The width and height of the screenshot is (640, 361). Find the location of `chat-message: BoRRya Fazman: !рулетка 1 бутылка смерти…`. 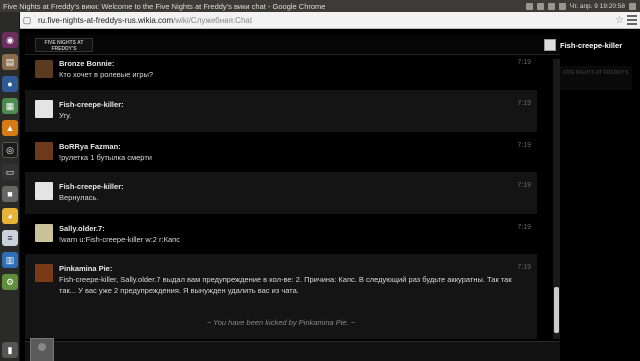

chat-message: BoRRya Fazman: !рулетка 1 бутылка смерти… is located at coordinates (281, 152).